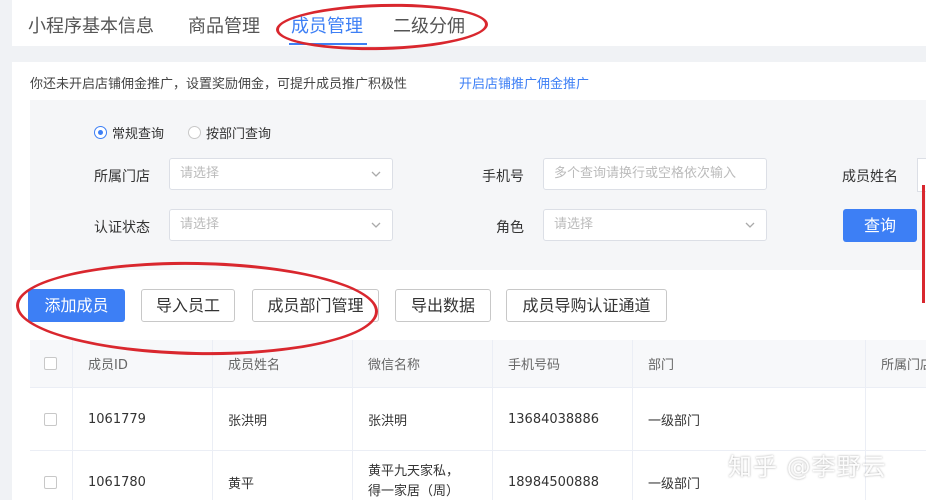 The image size is (926, 500). I want to click on cell-phone: 18984500888, so click(563, 475).